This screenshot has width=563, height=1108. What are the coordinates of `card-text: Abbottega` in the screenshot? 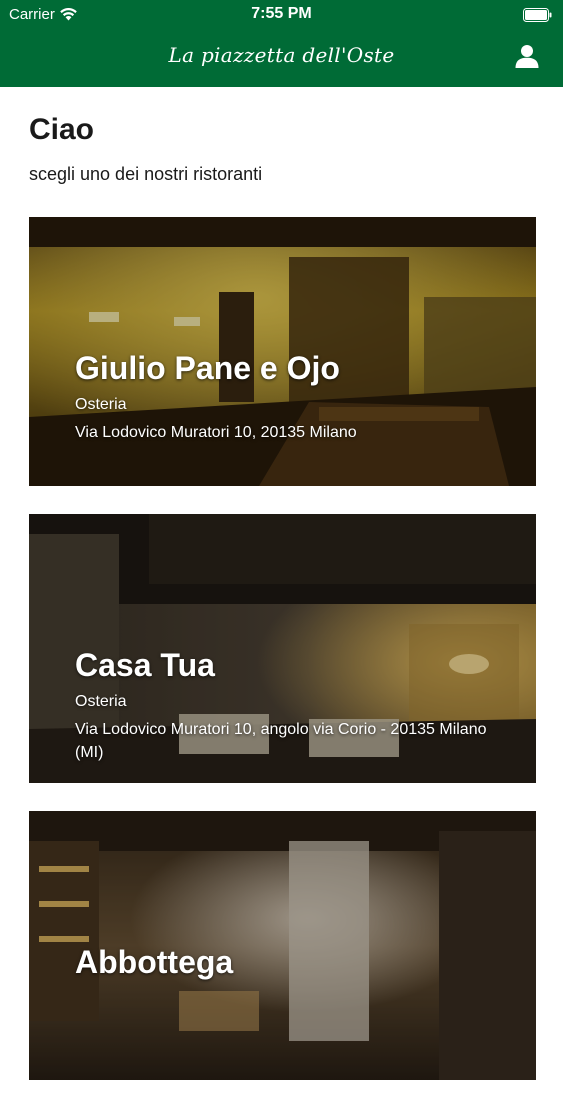 It's located at (295, 967).